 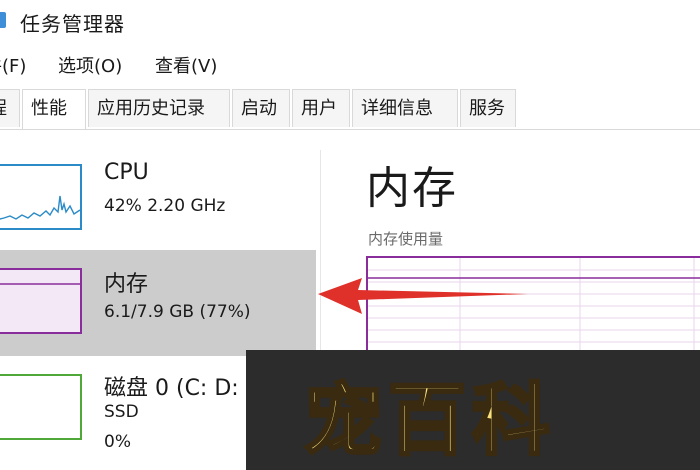 I want to click on menu-view: 查看(V), so click(x=186, y=65).